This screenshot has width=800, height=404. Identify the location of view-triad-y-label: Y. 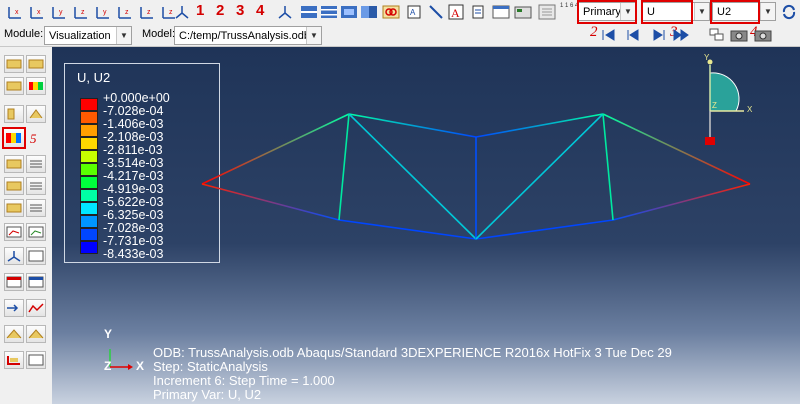
(707, 57).